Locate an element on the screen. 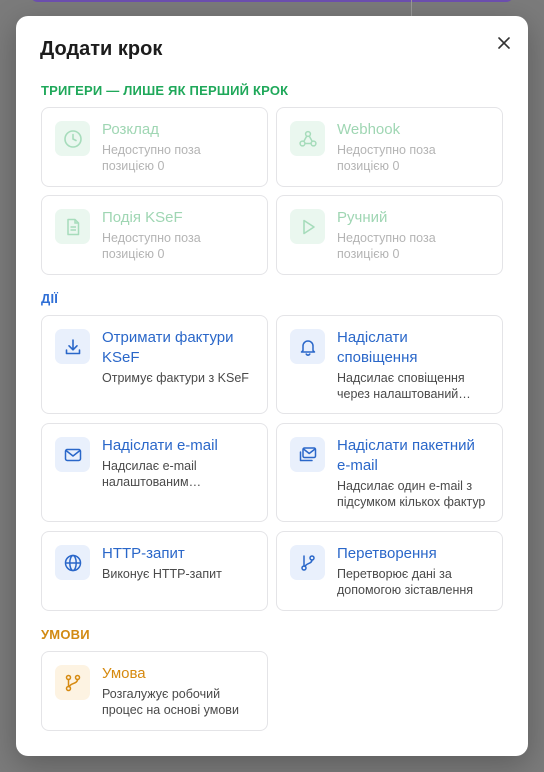 Image resolution: width=544 pixels, height=772 pixels. card-title: Webhook is located at coordinates (369, 129).